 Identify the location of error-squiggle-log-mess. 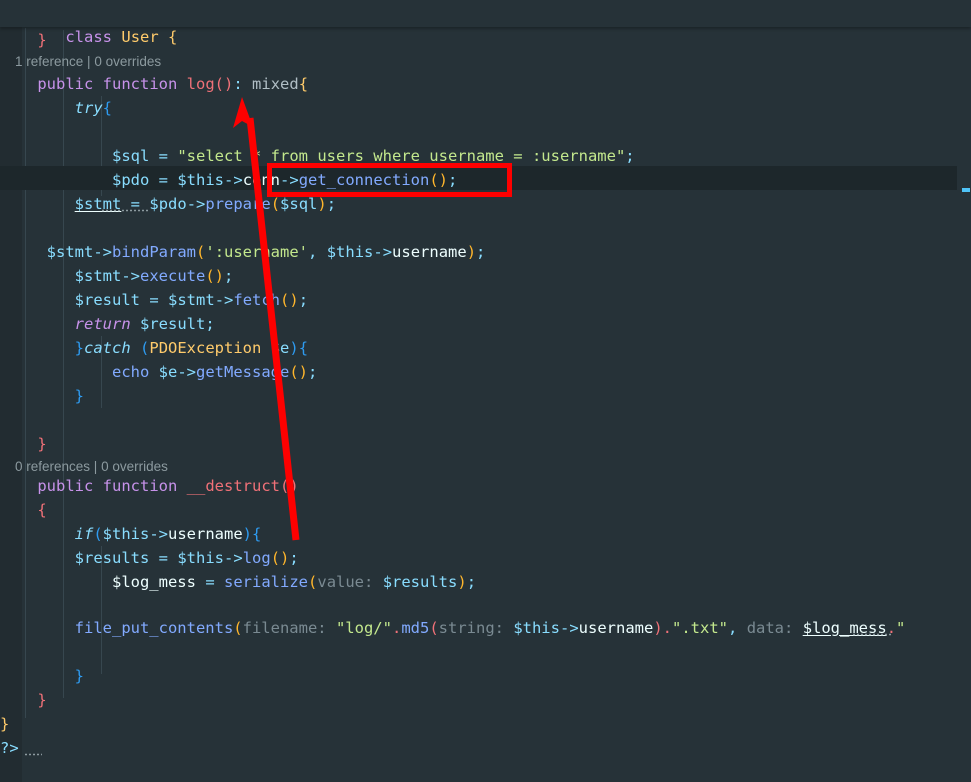
(872, 634).